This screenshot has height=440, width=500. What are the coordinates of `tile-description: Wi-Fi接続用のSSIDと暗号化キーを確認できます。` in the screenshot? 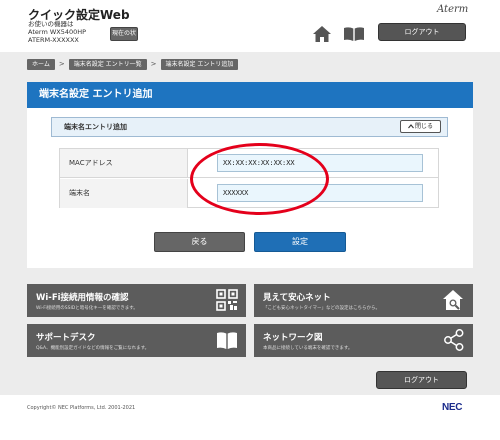 It's located at (87, 308).